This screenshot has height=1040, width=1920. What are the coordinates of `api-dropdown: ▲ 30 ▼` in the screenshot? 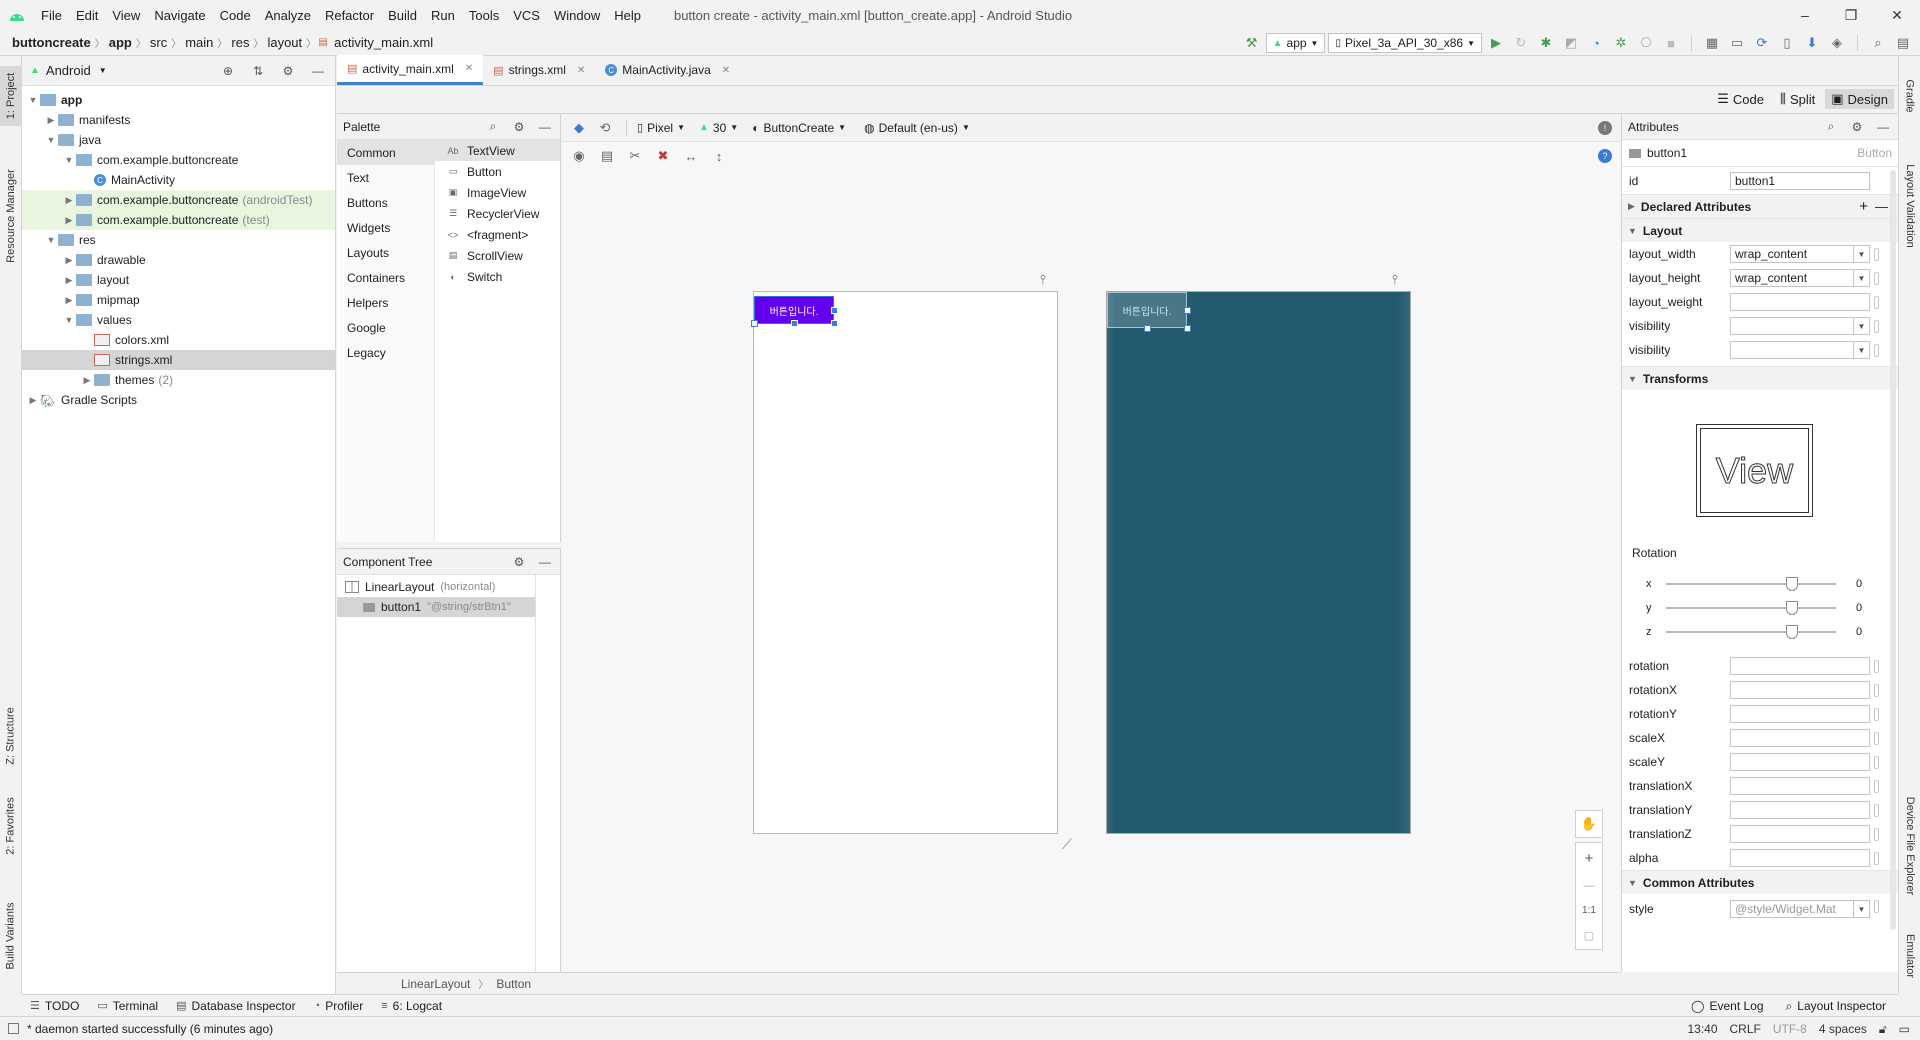 It's located at (718, 128).